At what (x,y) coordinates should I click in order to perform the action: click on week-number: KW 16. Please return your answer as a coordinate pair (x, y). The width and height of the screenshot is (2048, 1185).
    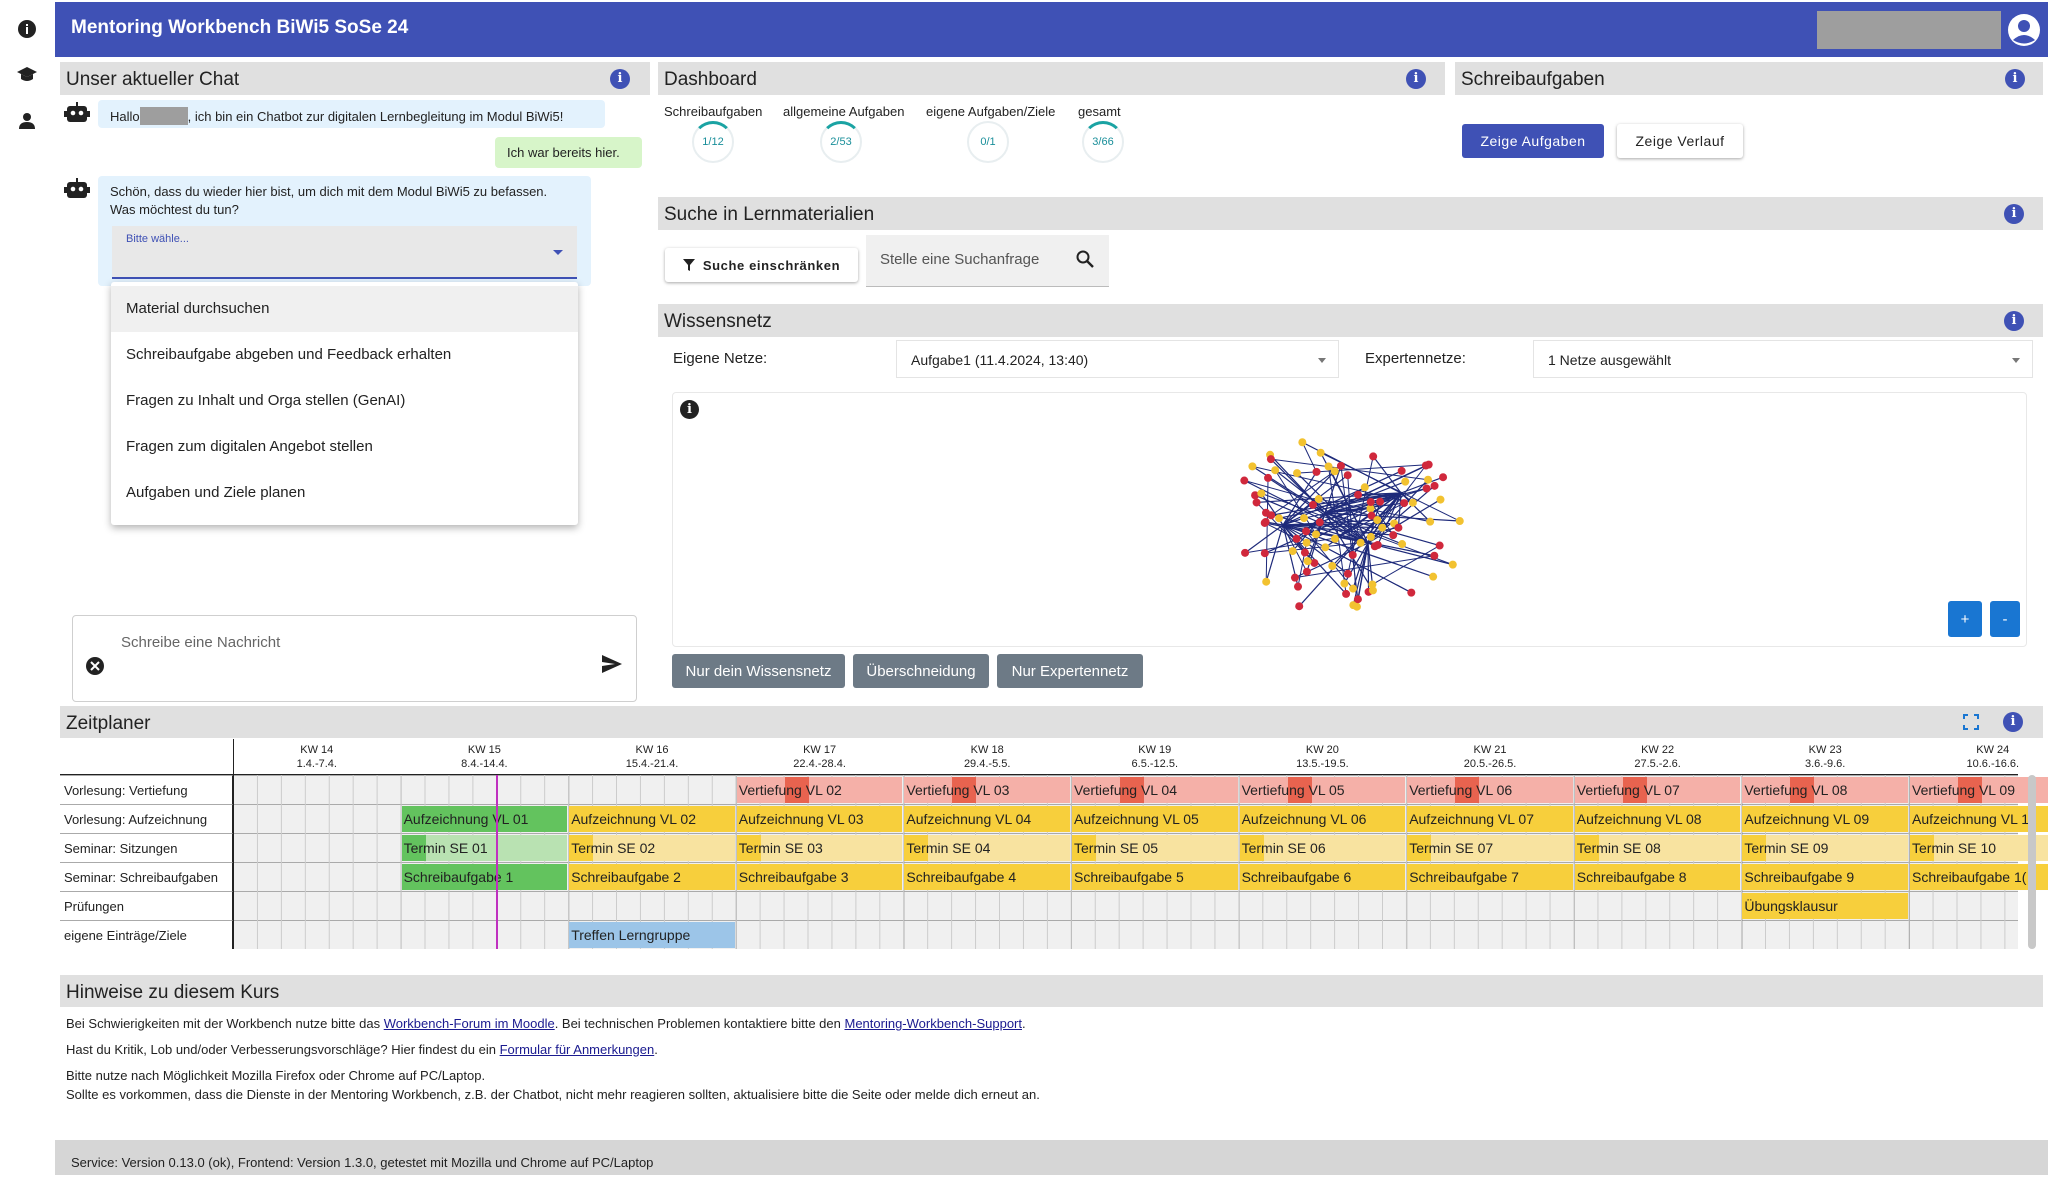
    Looking at the image, I should click on (652, 750).